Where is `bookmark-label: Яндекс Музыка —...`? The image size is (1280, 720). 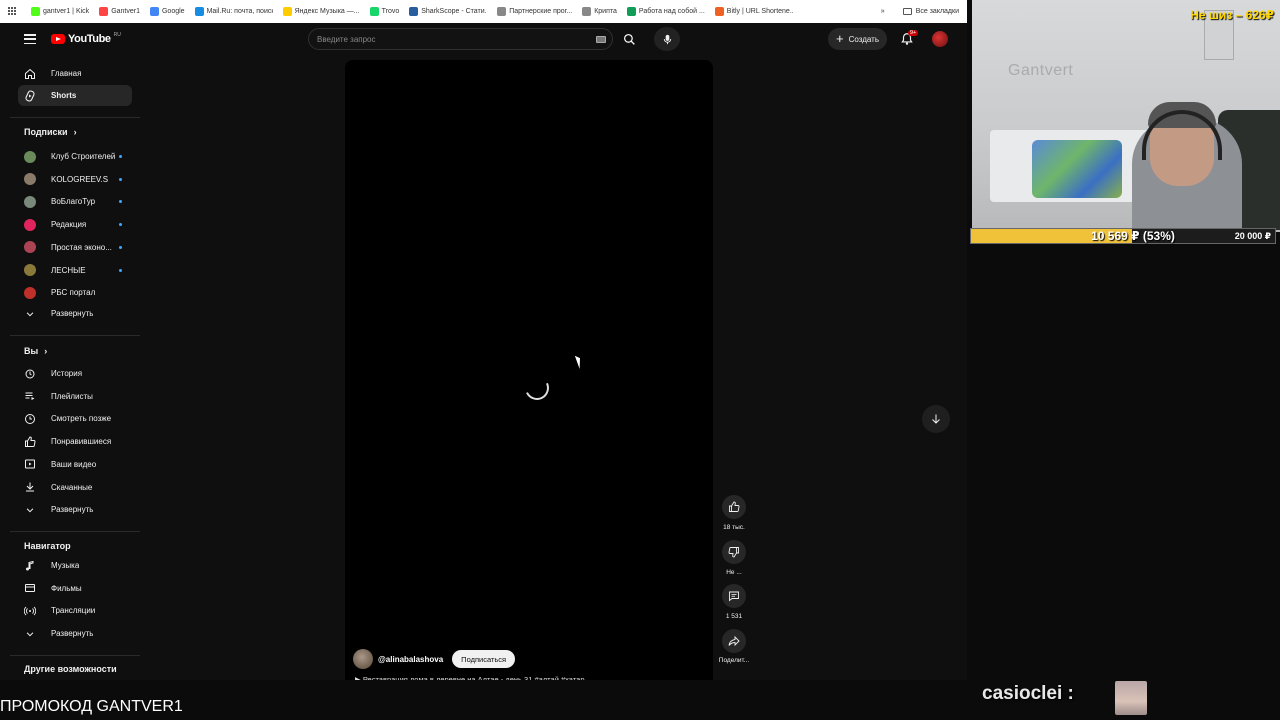 bookmark-label: Яндекс Музыка —... is located at coordinates (327, 11).